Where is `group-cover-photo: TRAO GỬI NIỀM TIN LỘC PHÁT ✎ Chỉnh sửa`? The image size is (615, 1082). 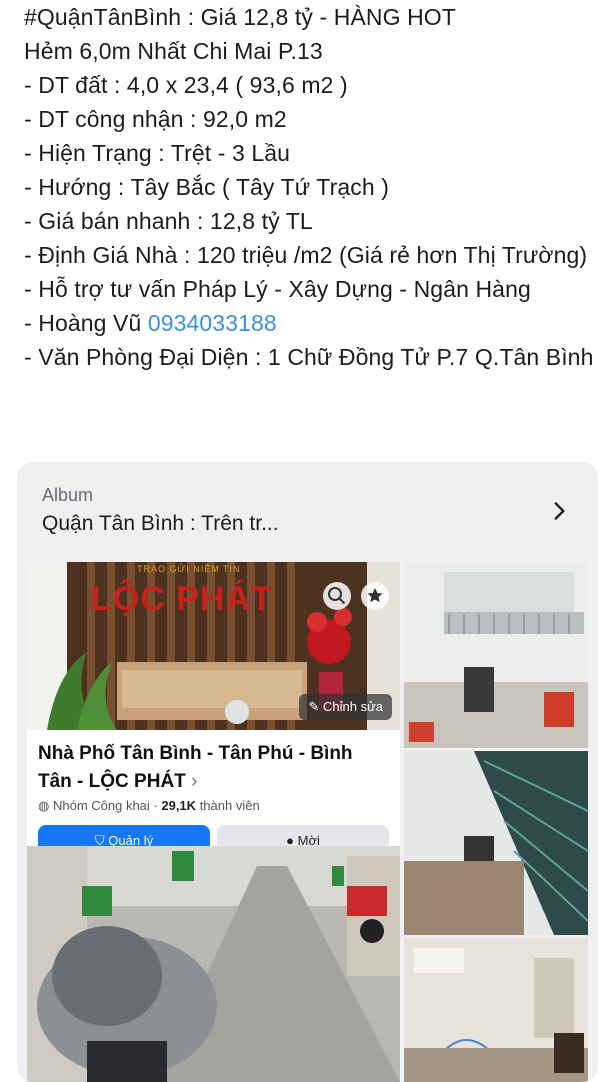
group-cover-photo: TRAO GỬI NIỀM TIN LỘC PHÁT ✎ Chỉnh sửa is located at coordinates (213, 646).